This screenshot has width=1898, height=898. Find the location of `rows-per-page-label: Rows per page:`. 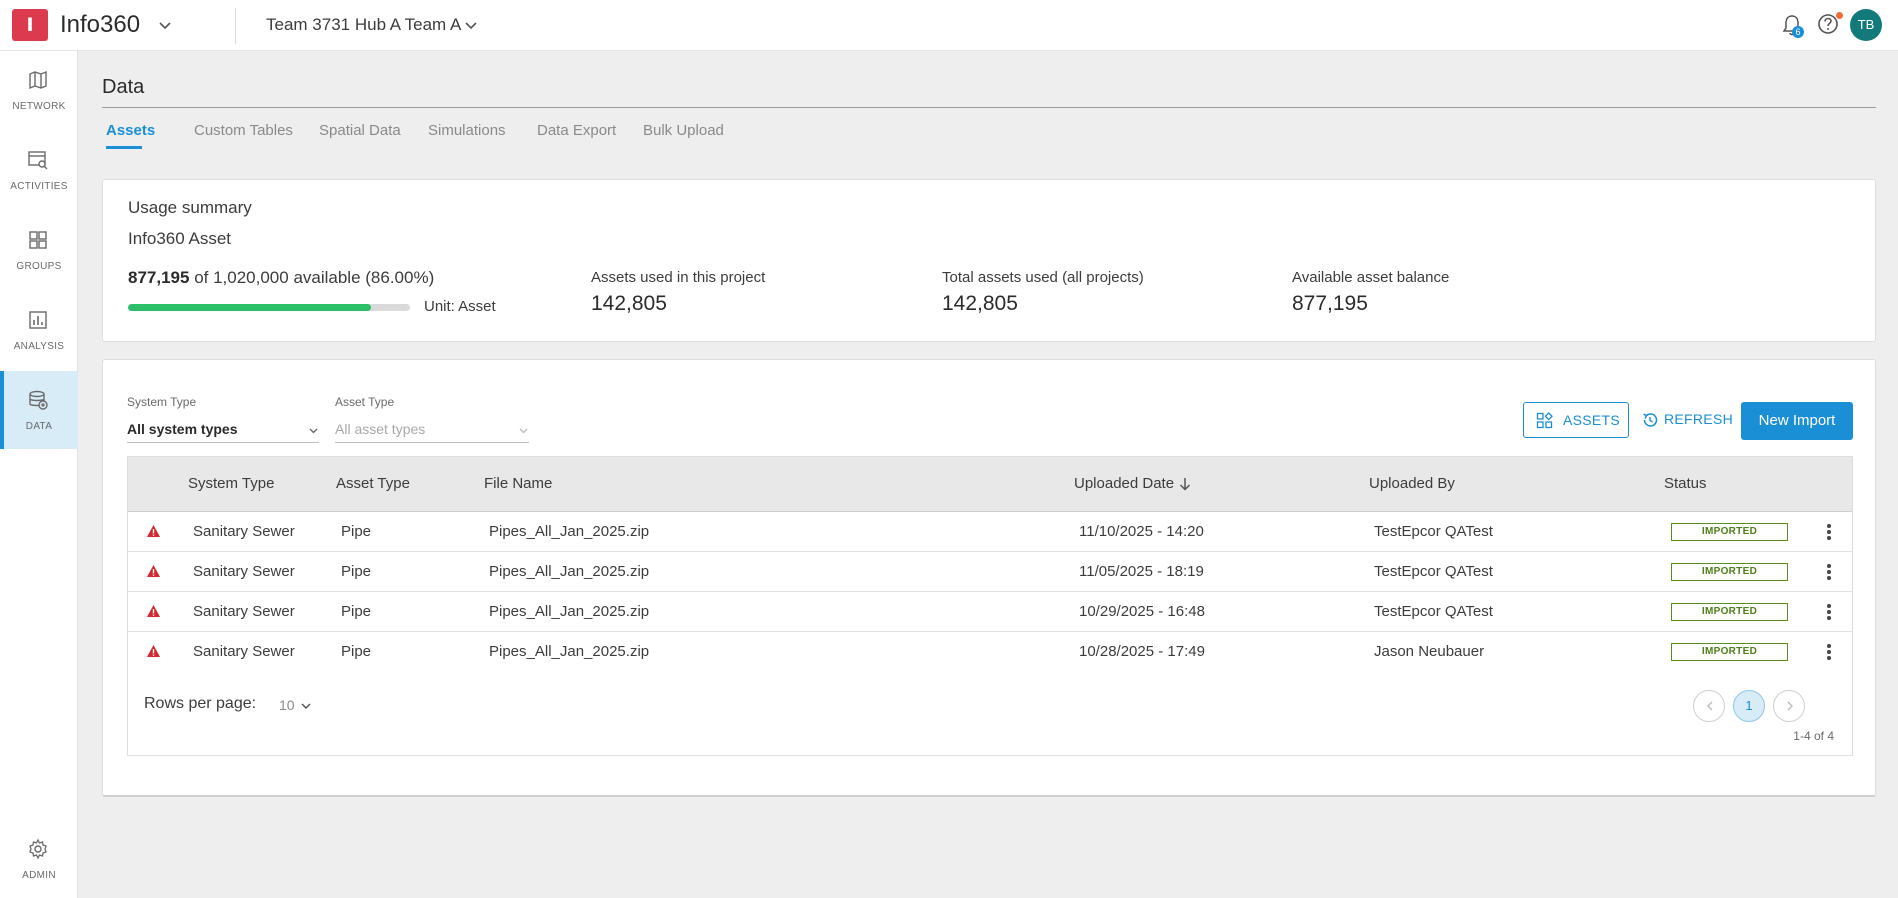

rows-per-page-label: Rows per page: is located at coordinates (200, 703).